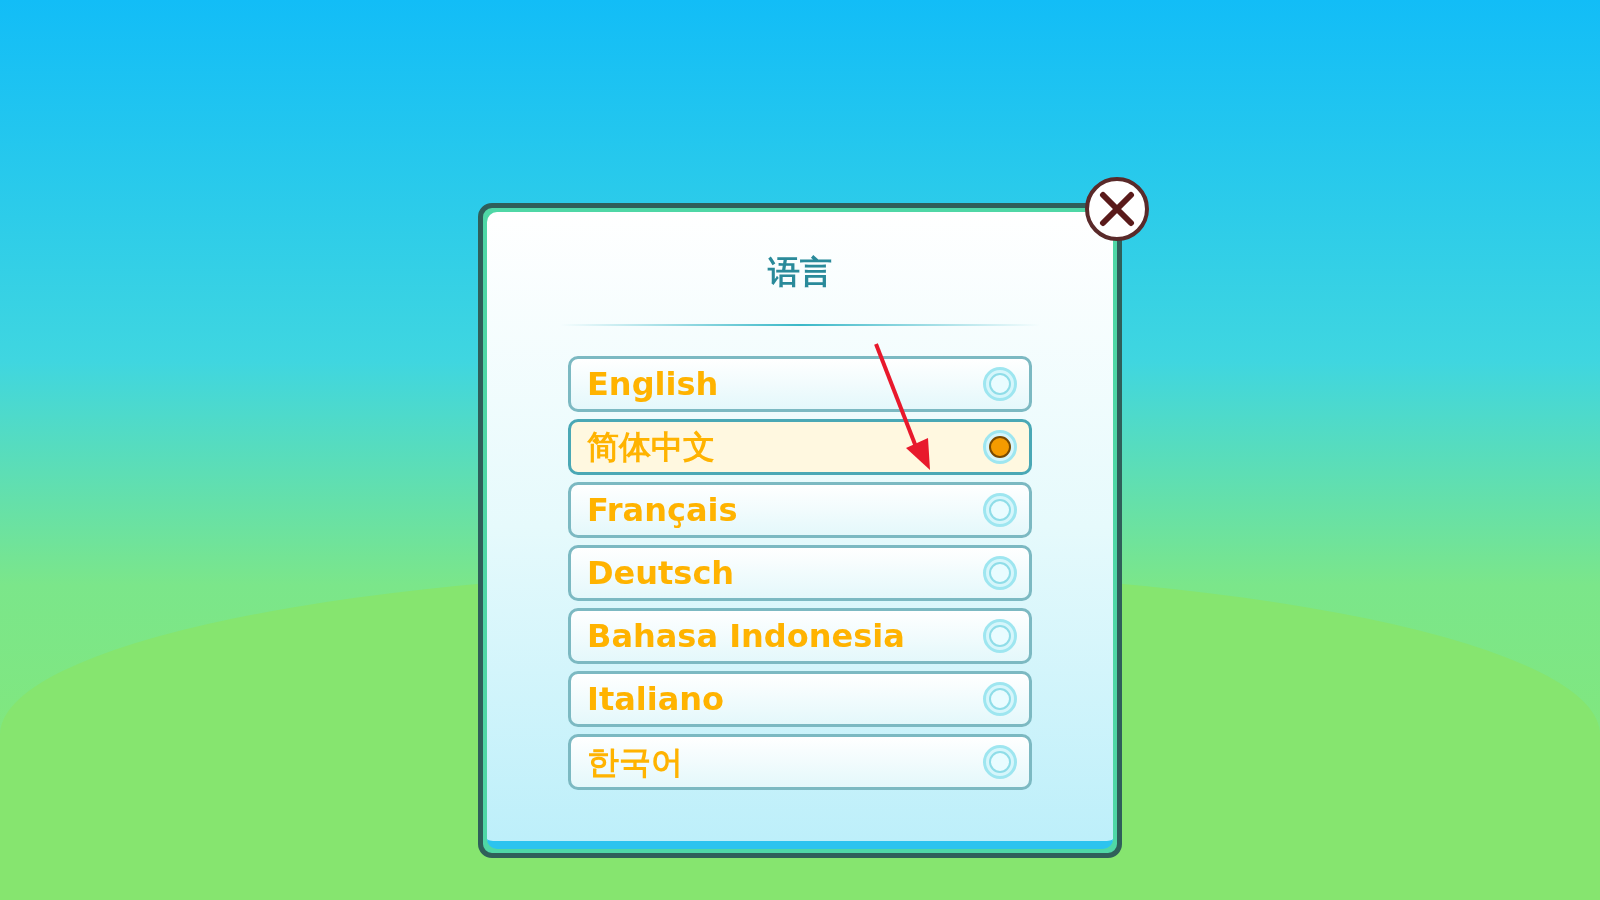 The image size is (1600, 900). What do you see at coordinates (800, 272) in the screenshot?
I see `dialog-title: 语言` at bounding box center [800, 272].